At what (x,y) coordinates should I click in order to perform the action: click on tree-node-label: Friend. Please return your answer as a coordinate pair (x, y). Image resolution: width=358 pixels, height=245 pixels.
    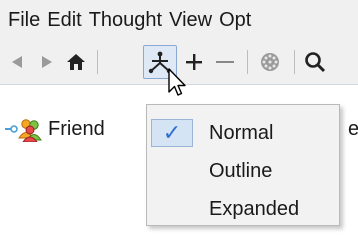
    Looking at the image, I should click on (76, 128).